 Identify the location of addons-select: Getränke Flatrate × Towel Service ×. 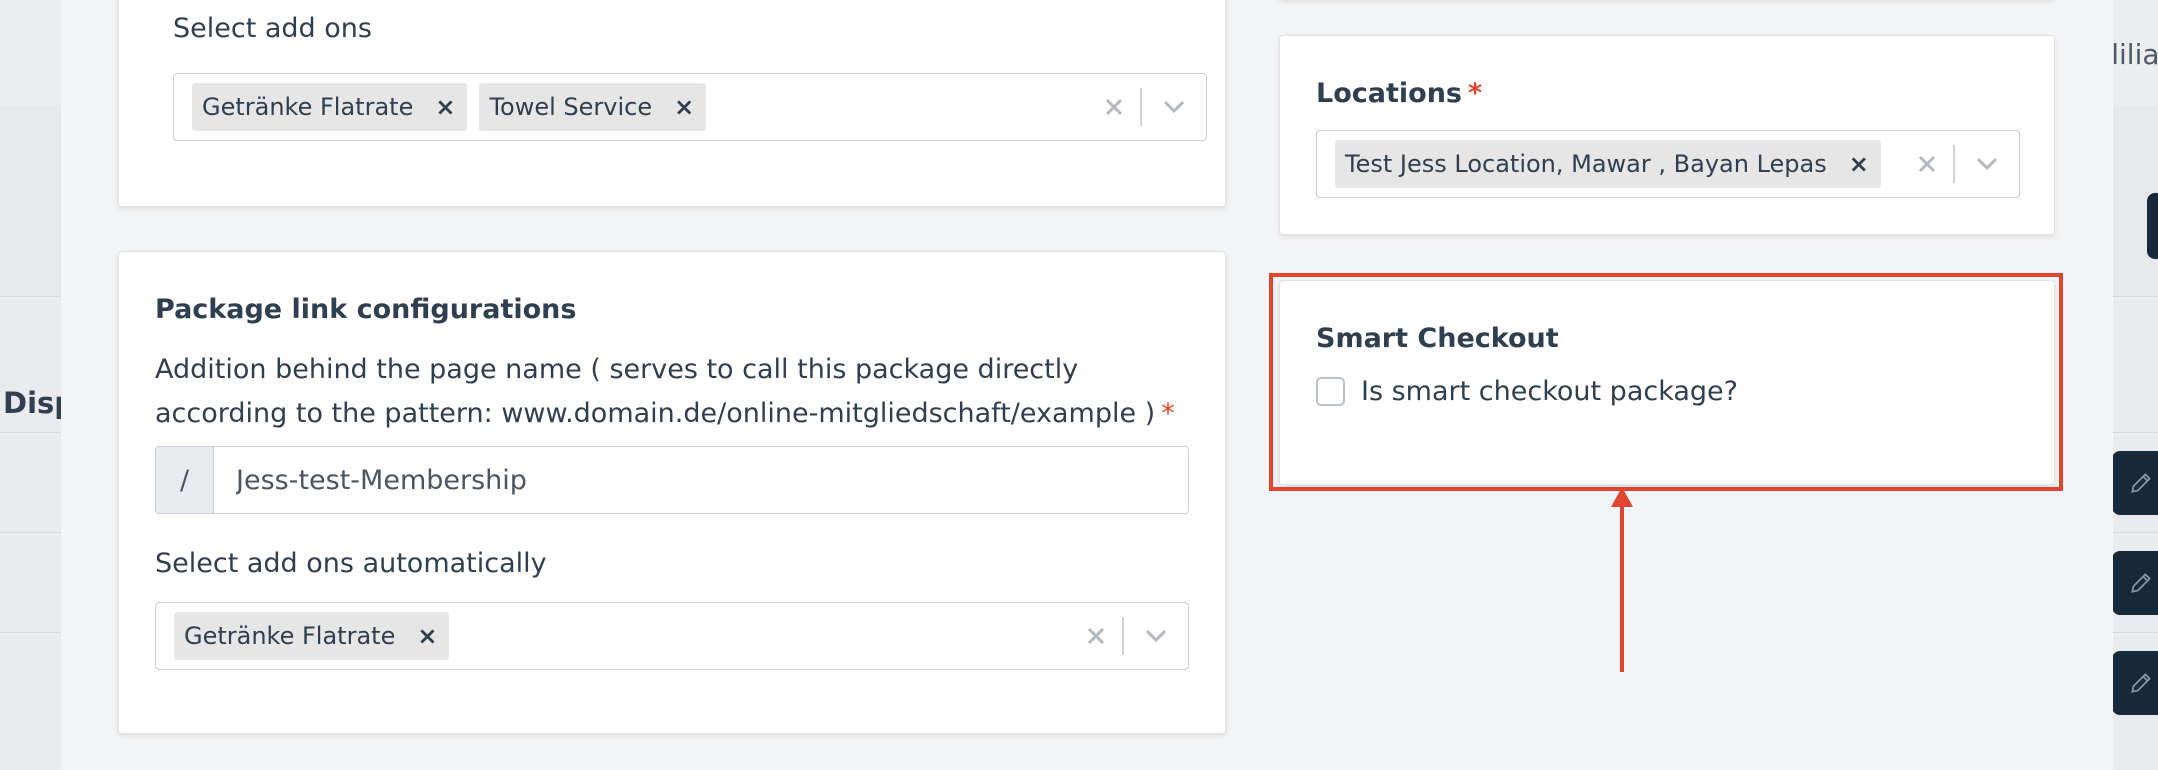
(690, 107).